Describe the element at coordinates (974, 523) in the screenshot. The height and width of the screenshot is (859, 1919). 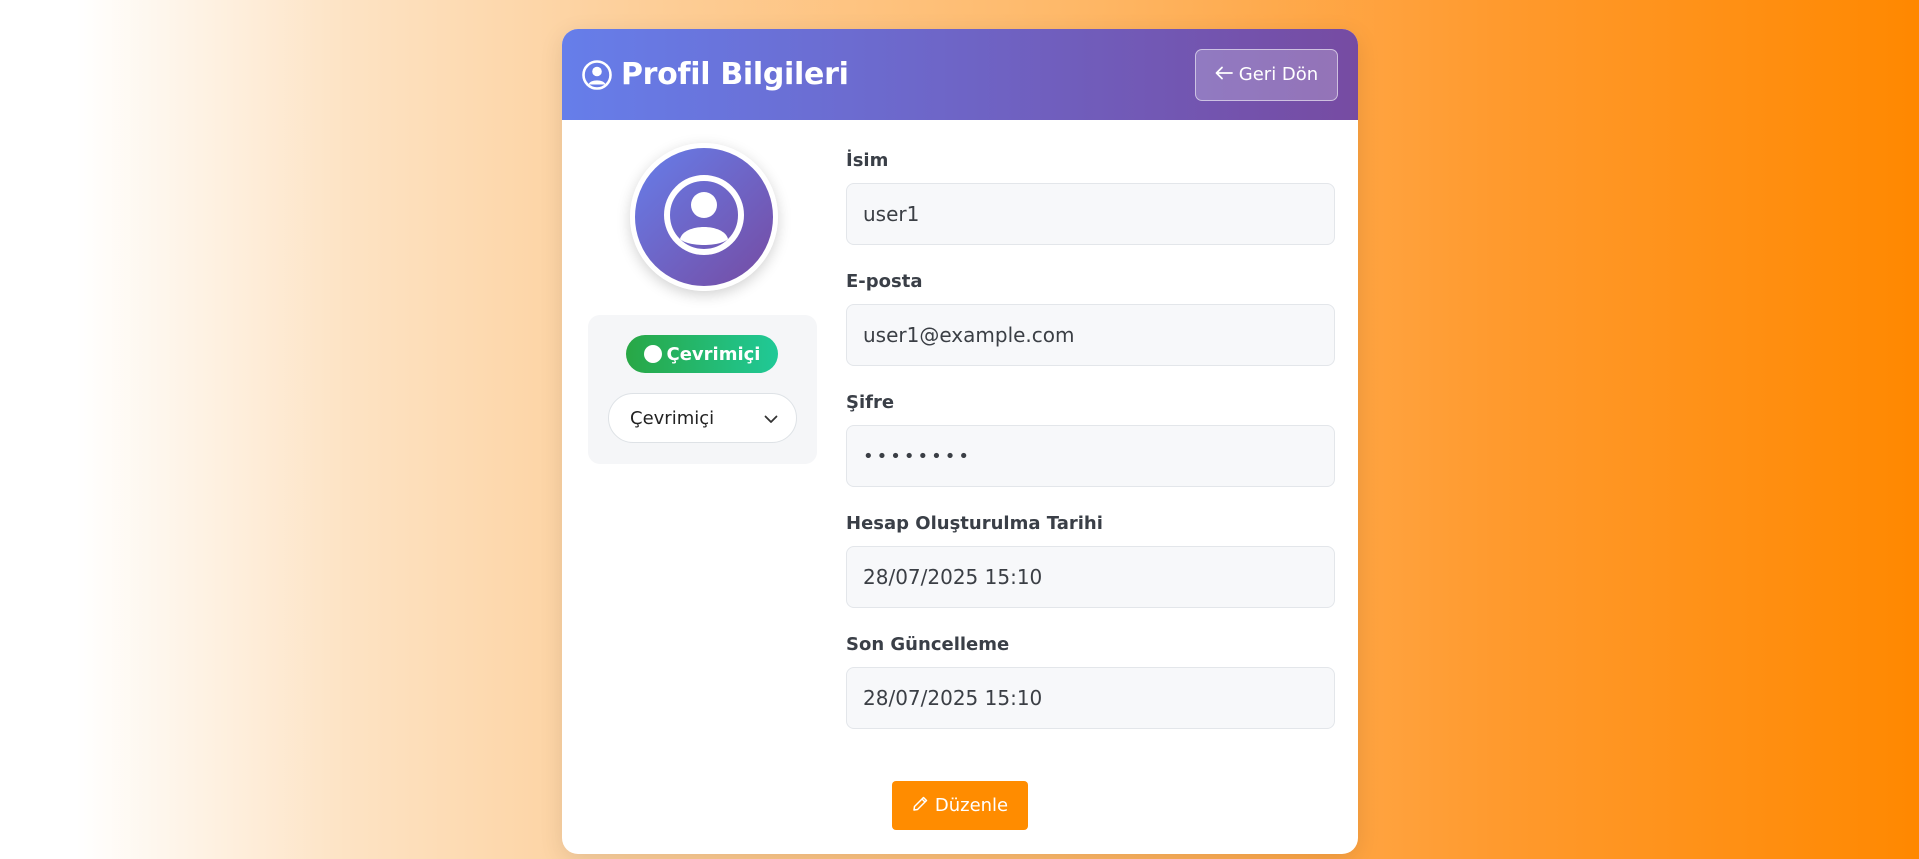
I see `created-date-label: Hesap Oluşturulma Tarihi` at that location.